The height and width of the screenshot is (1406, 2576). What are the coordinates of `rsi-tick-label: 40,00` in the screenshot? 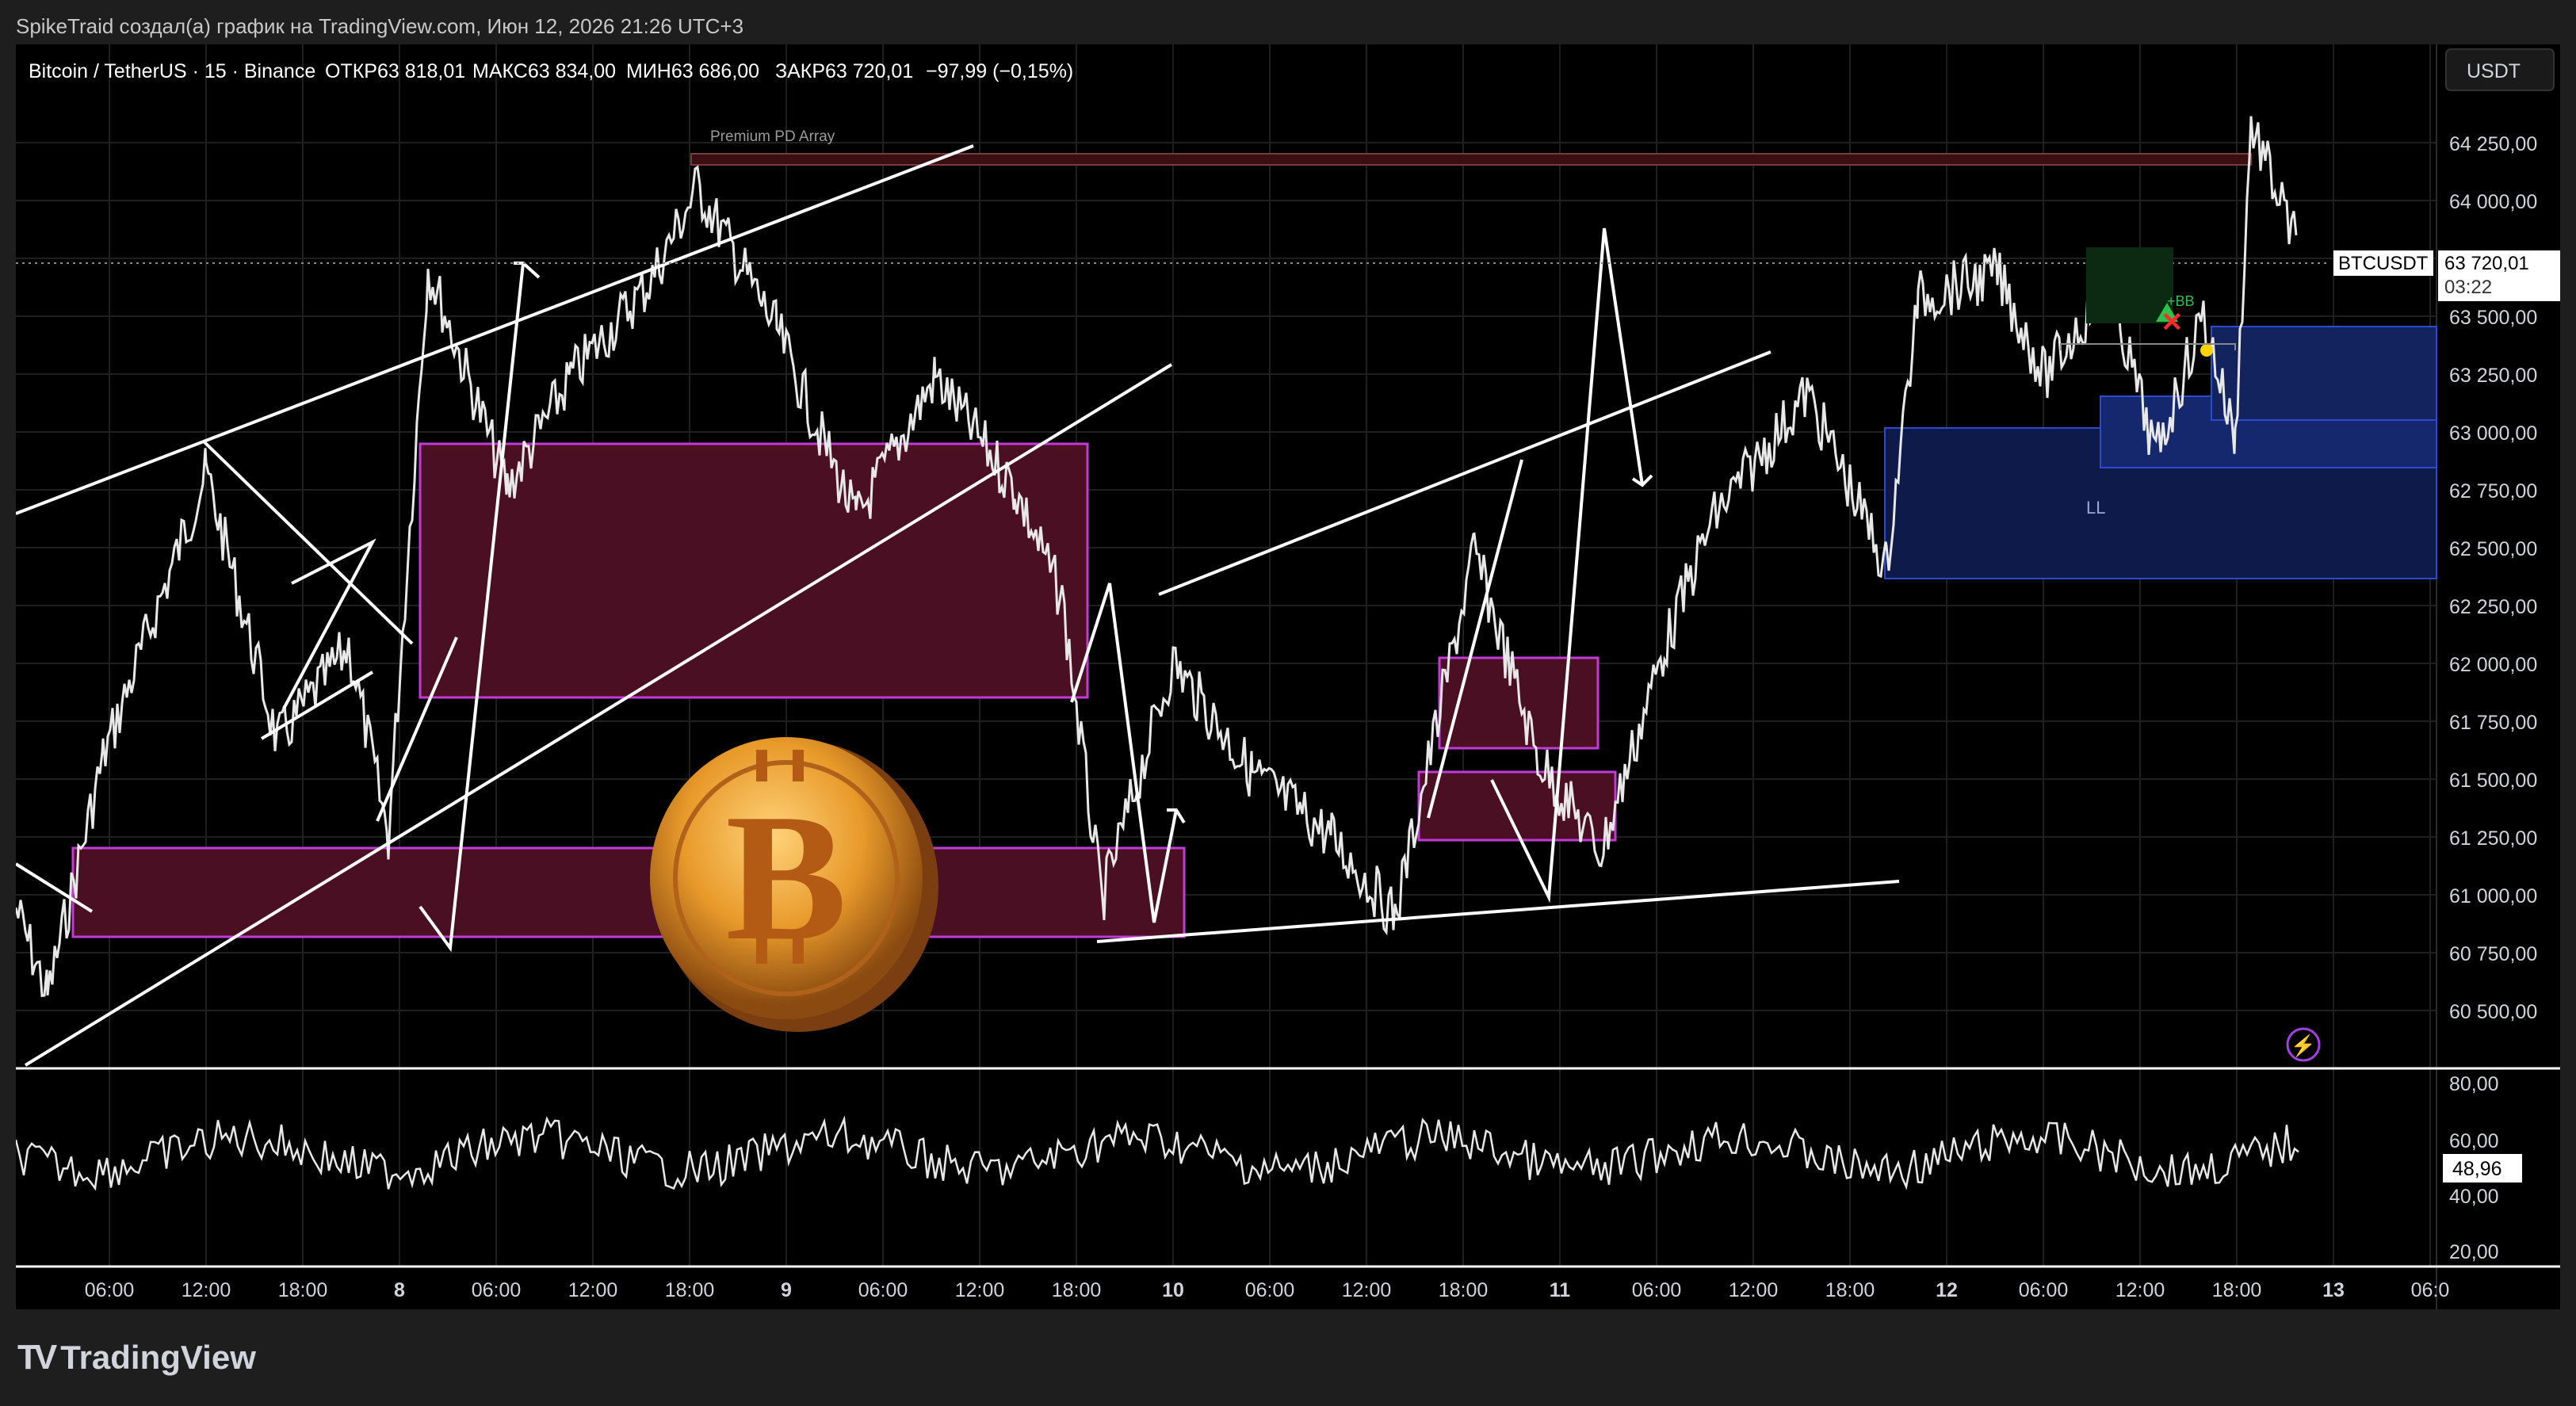 It's located at (2474, 1197).